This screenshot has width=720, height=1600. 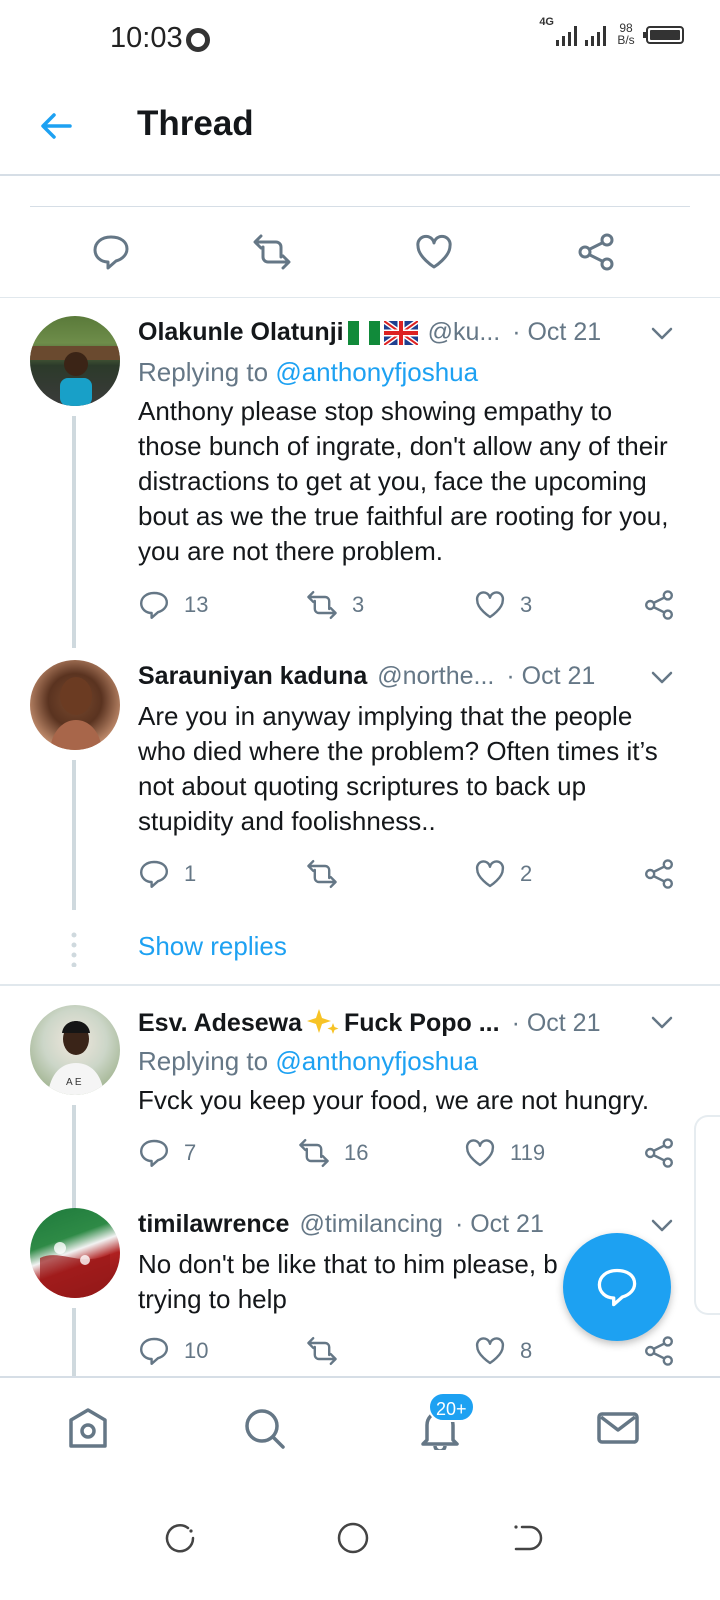 What do you see at coordinates (333, 1153) in the screenshot?
I see `retweet-button: 16` at bounding box center [333, 1153].